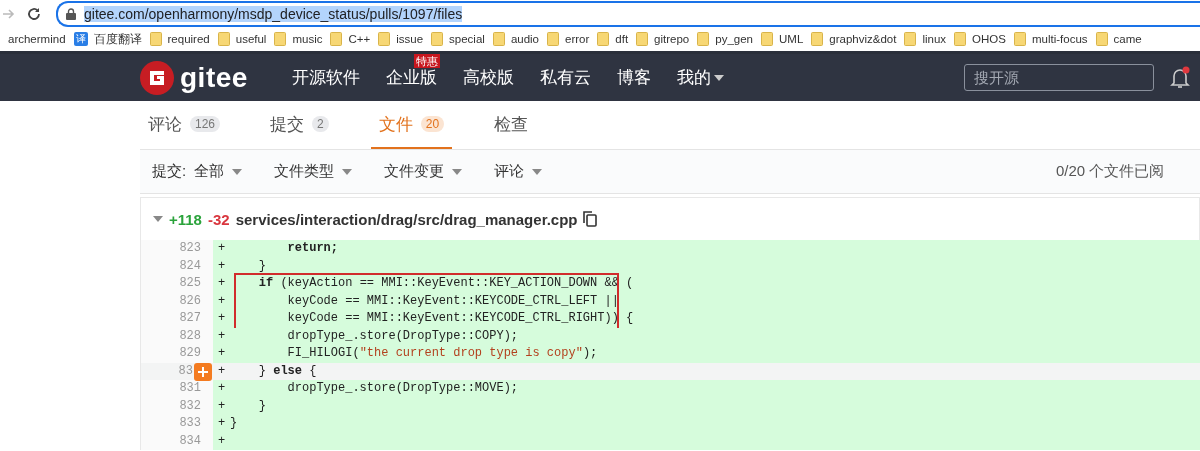 The image size is (1200, 451). I want to click on line-number: 825, so click(190, 283).